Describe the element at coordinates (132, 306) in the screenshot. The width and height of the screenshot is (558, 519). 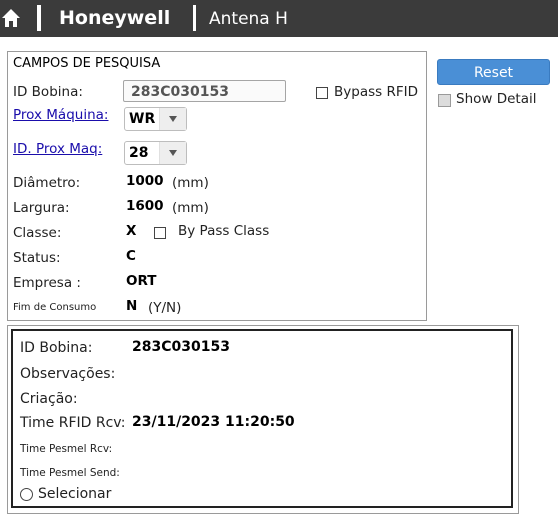
I see `fim-consumo-value: N` at that location.